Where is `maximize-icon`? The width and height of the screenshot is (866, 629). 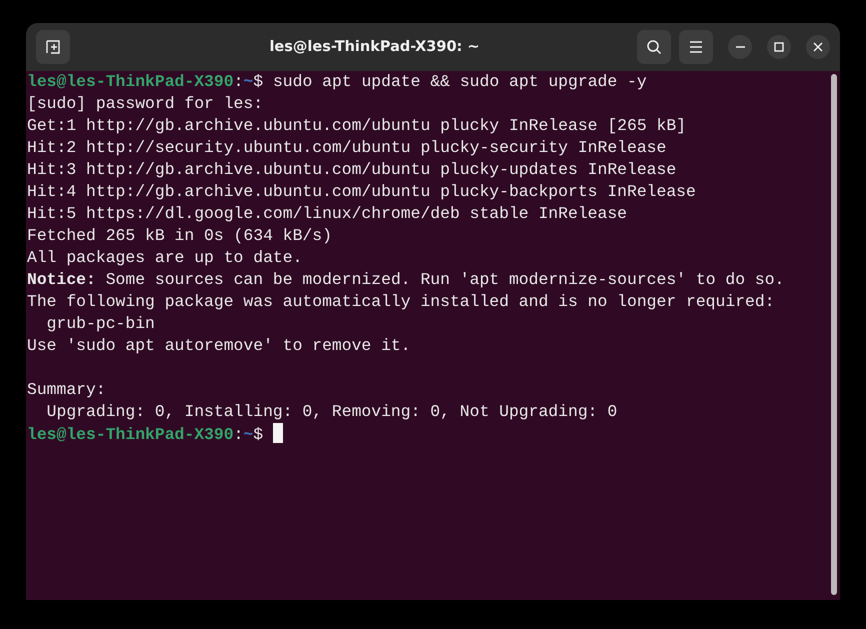 maximize-icon is located at coordinates (779, 47).